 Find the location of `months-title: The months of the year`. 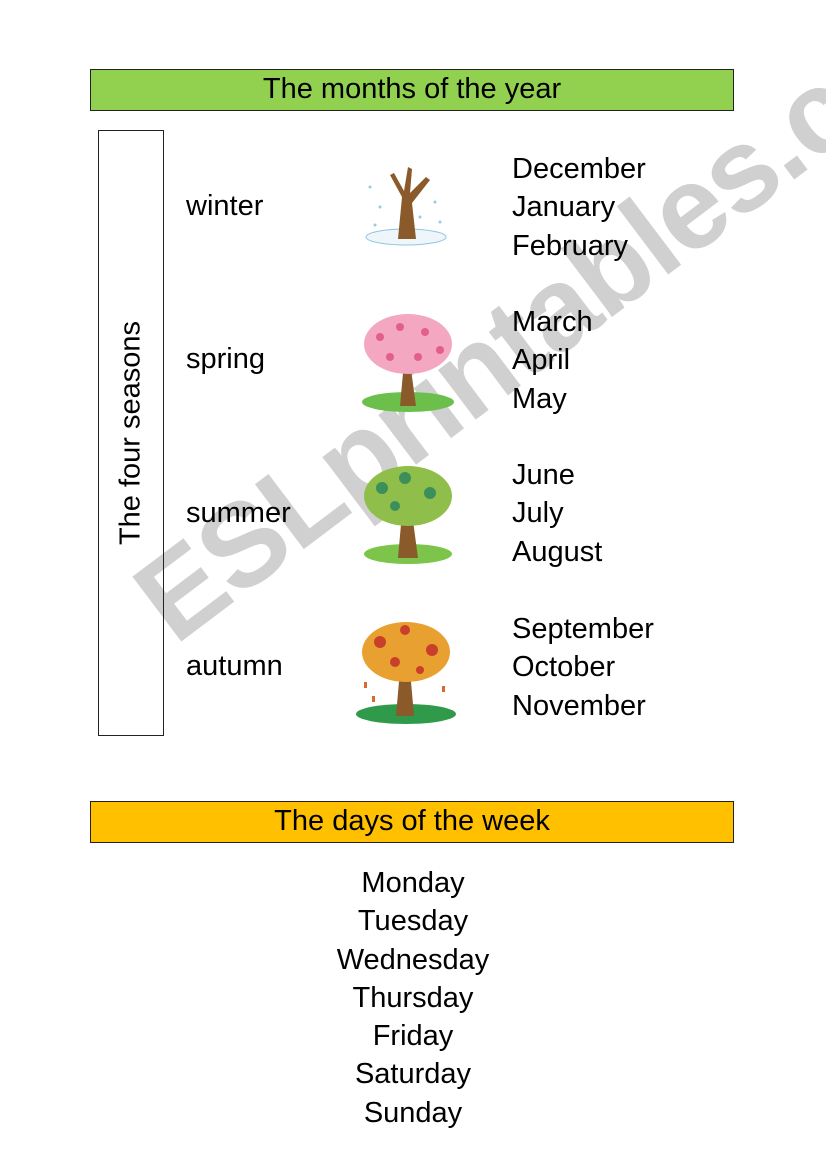

months-title: The months of the year is located at coordinates (412, 89).